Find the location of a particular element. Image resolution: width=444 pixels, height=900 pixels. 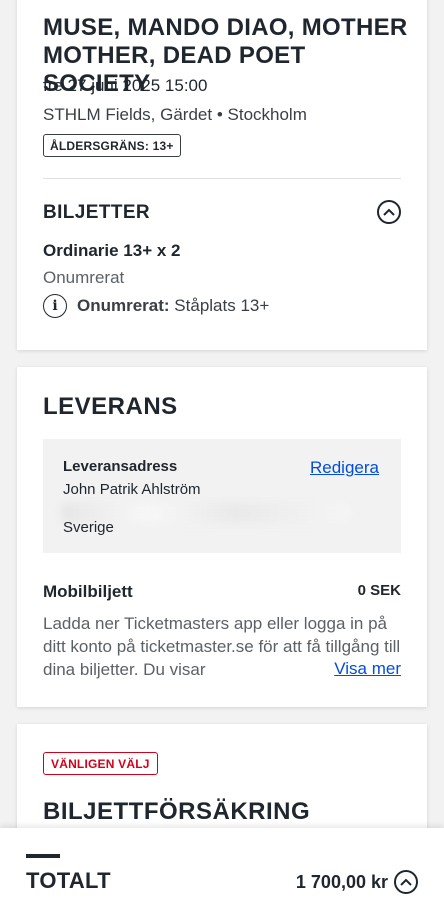

insurance-card: VÄNLIGEN VÄLJ BILJETTFÖRSÄKRING is located at coordinates (222, 784).